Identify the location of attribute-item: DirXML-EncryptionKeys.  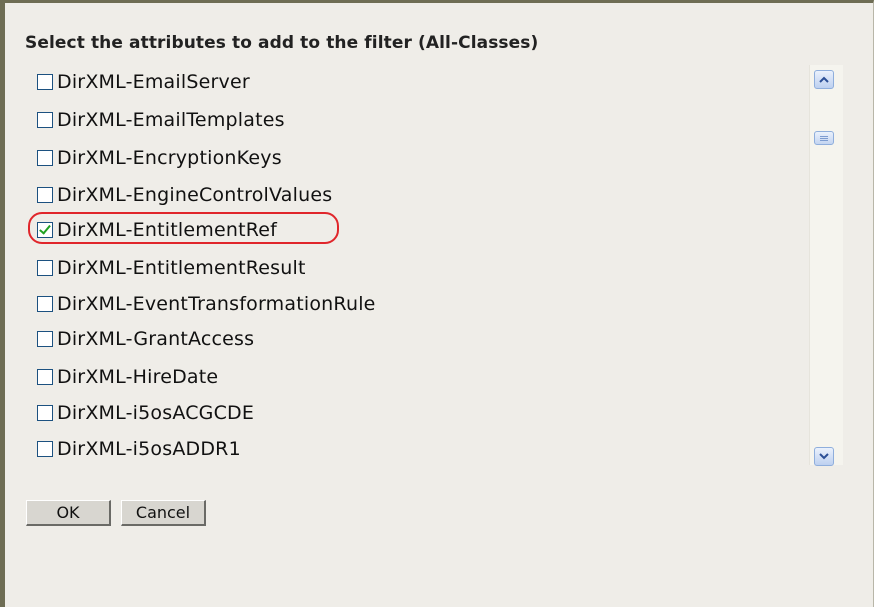
(153, 158).